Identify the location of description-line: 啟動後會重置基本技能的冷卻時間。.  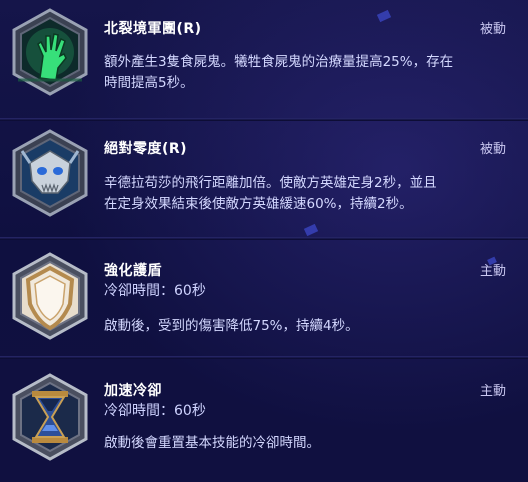
(212, 443).